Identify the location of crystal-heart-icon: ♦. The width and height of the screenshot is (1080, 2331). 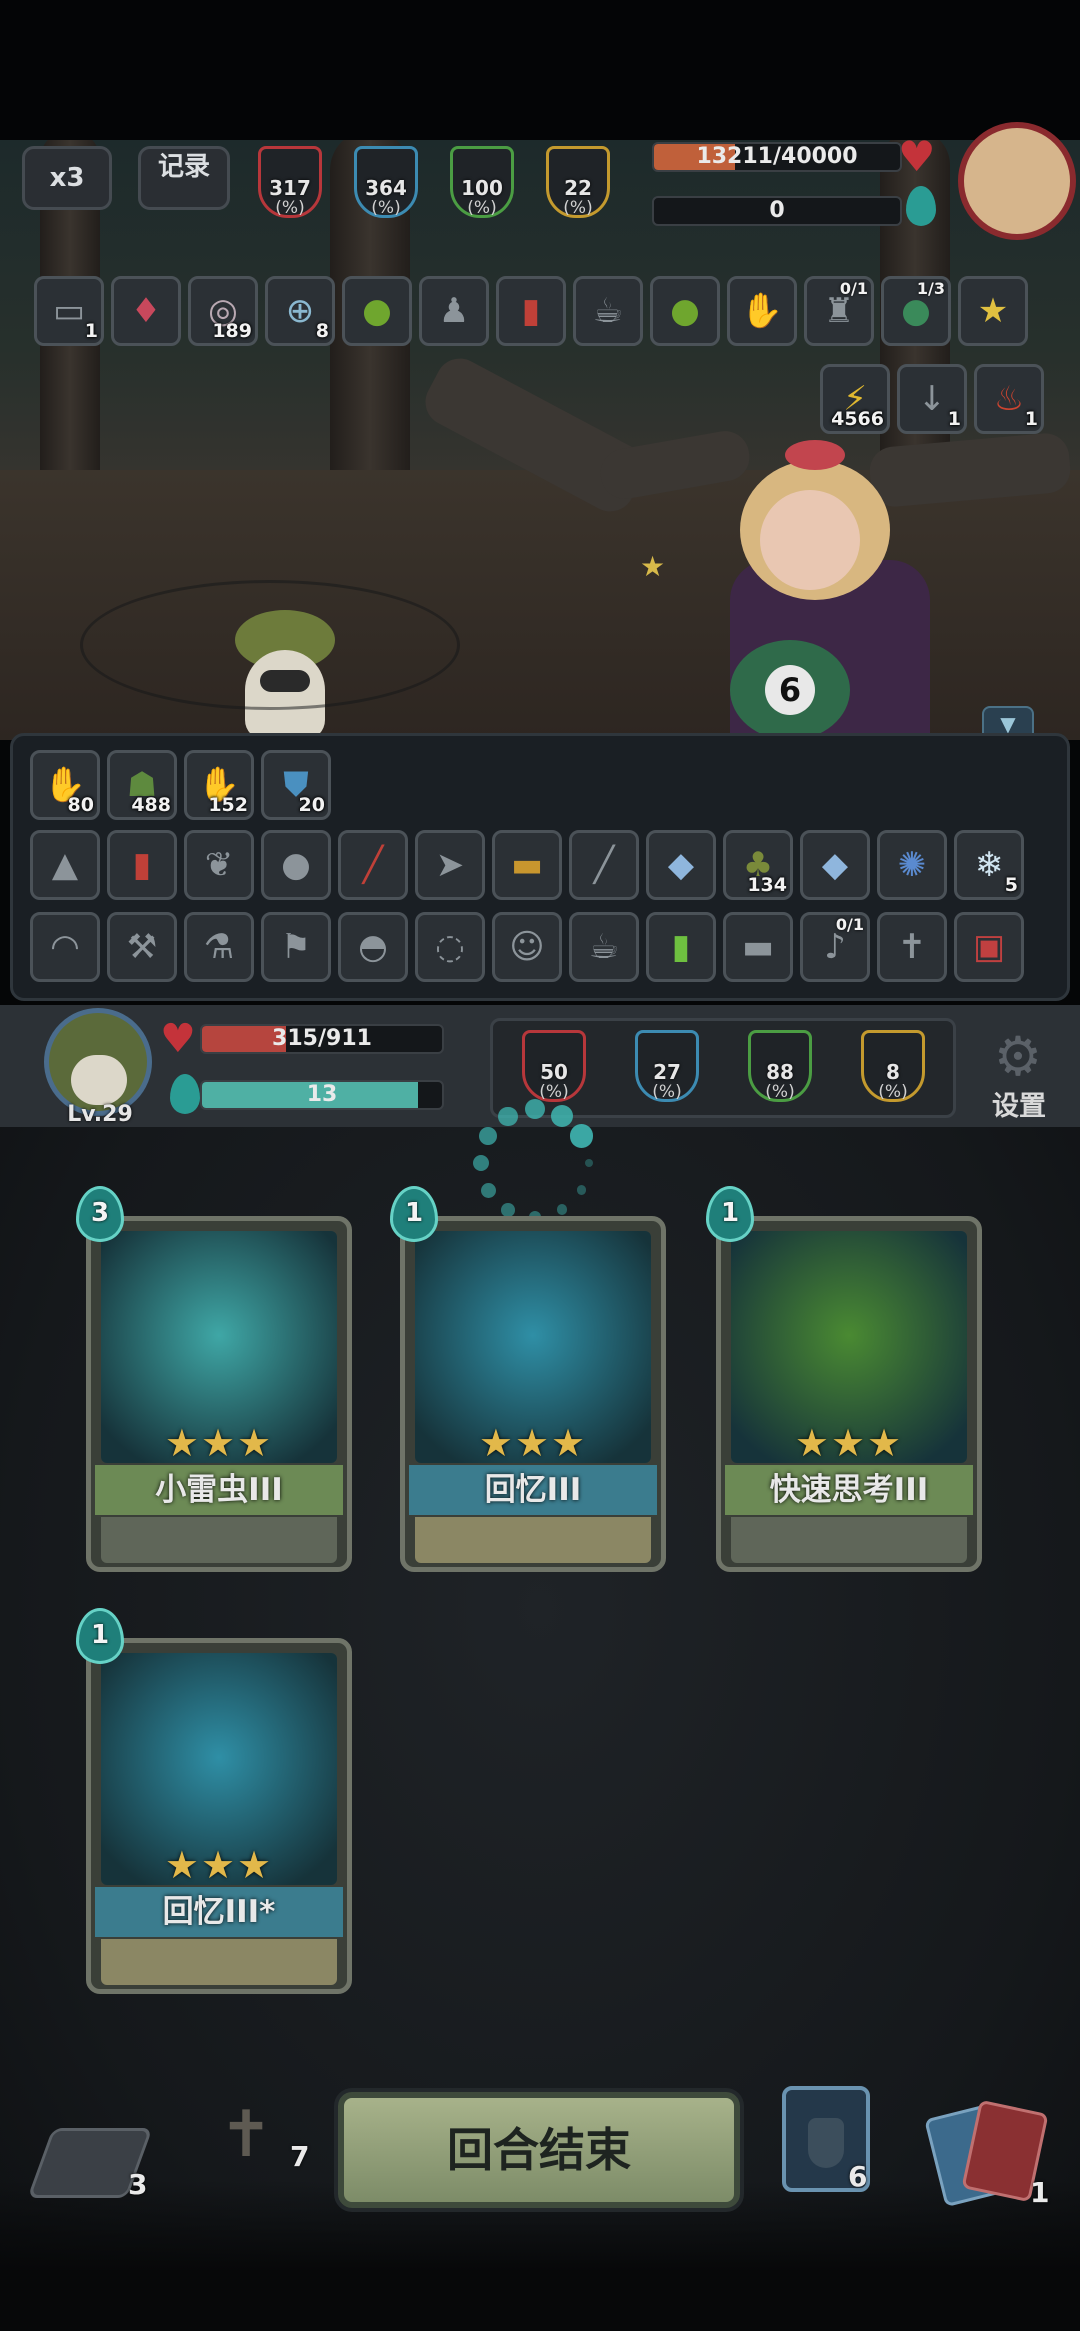
(146, 311).